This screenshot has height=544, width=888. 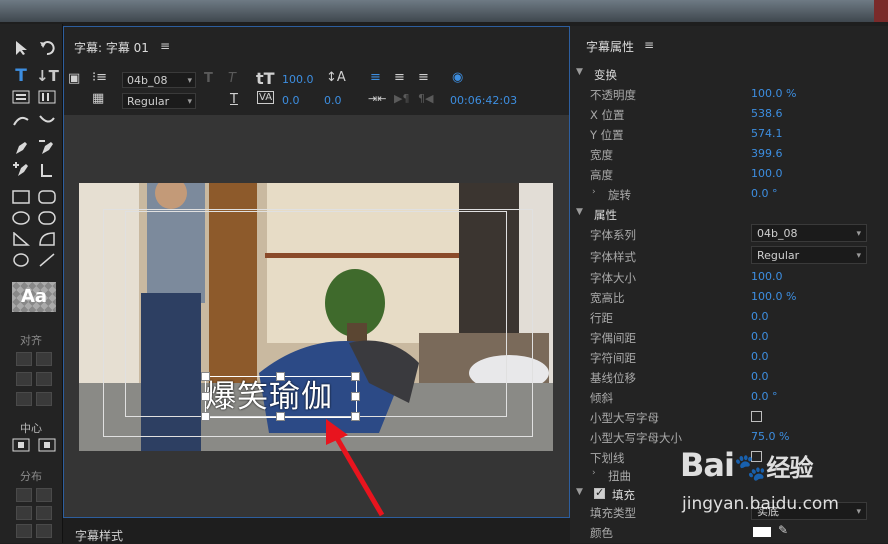 I want to click on convert-anchor-tool-icon, so click(x=47, y=170).